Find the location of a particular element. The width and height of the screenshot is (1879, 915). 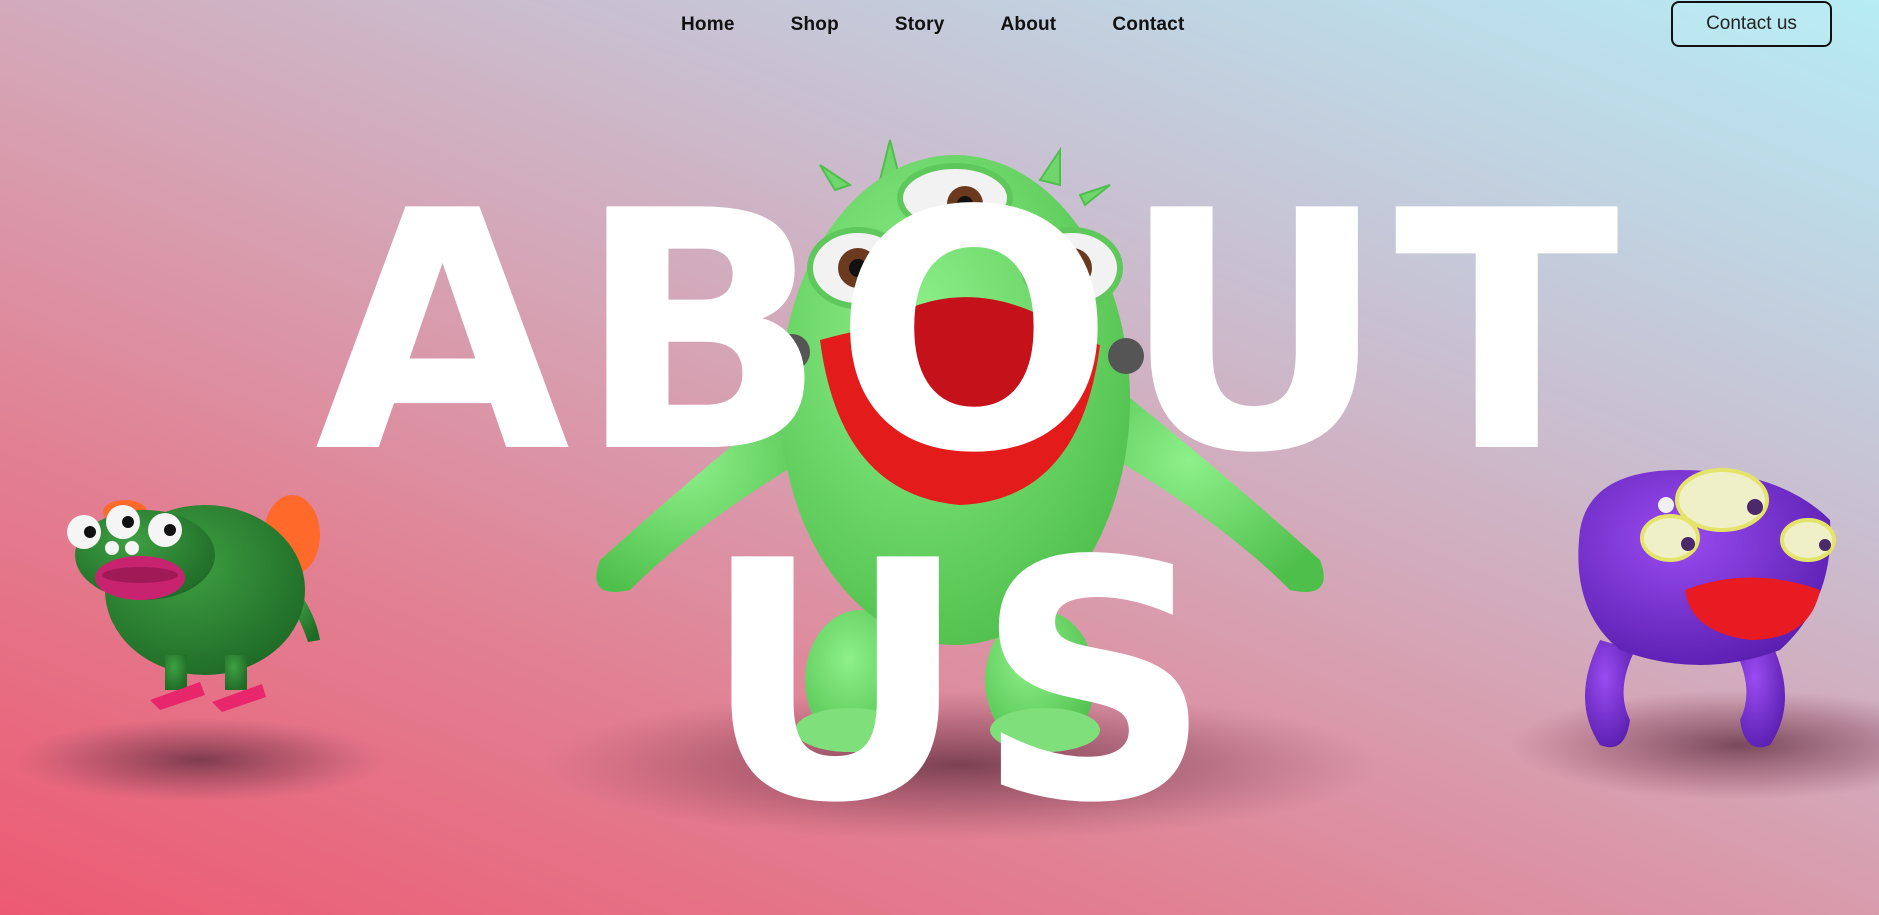

shadow-center is located at coordinates (960, 765).